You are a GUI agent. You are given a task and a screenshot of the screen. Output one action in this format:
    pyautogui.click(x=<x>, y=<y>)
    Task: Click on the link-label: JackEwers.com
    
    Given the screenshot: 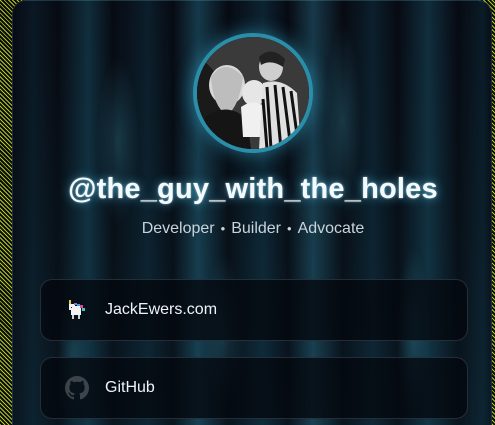 What is the action you would take?
    pyautogui.click(x=161, y=309)
    